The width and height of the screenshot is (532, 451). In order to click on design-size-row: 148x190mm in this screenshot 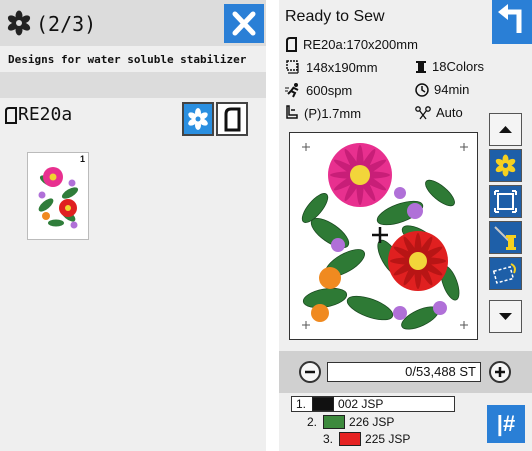, I will do `click(331, 67)`.